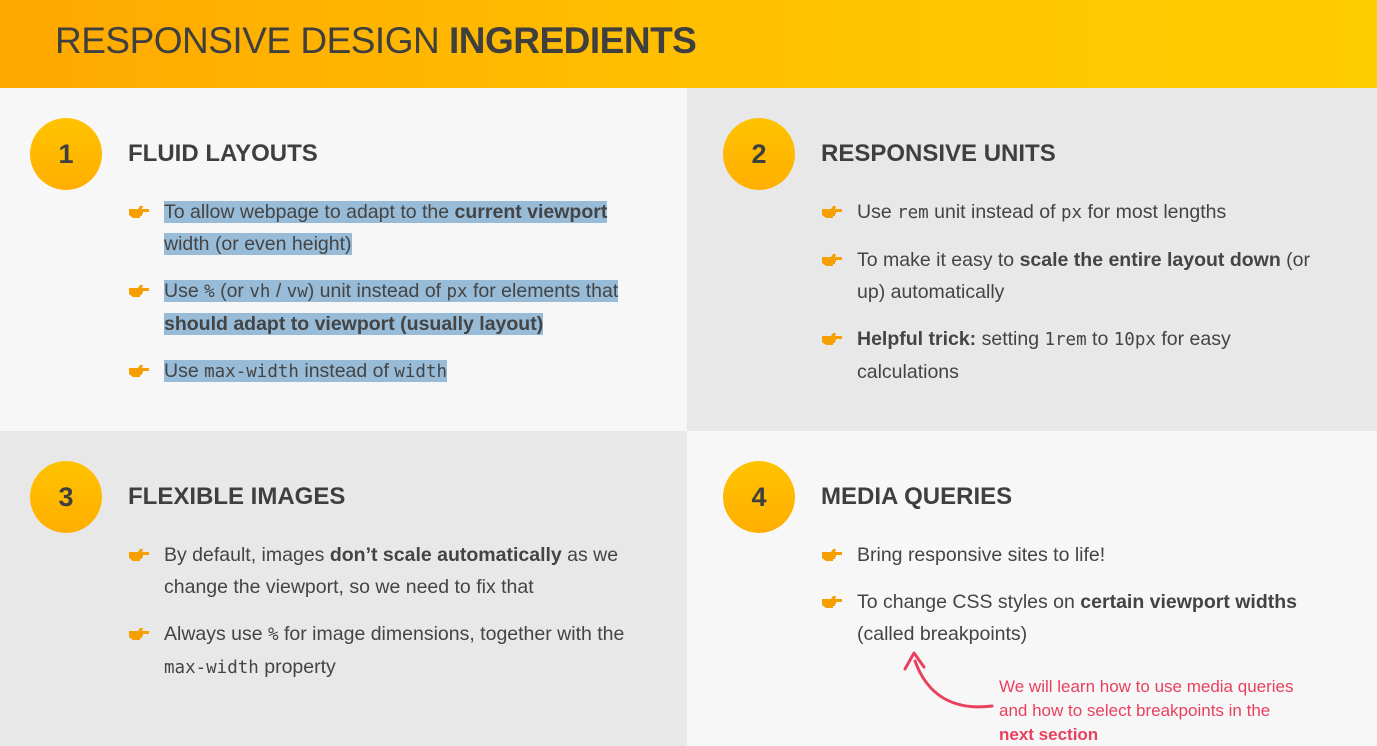 This screenshot has width=1377, height=746. I want to click on section-number: 4, so click(759, 497).